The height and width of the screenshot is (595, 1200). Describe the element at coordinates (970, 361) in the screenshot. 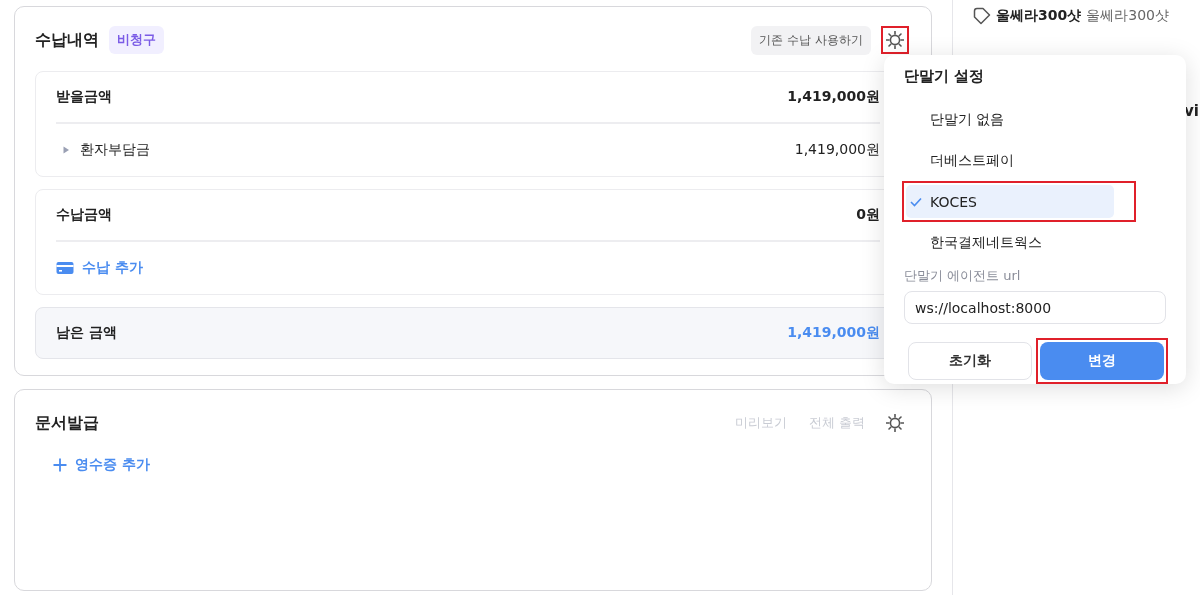

I see `reset-button: 초기화` at that location.